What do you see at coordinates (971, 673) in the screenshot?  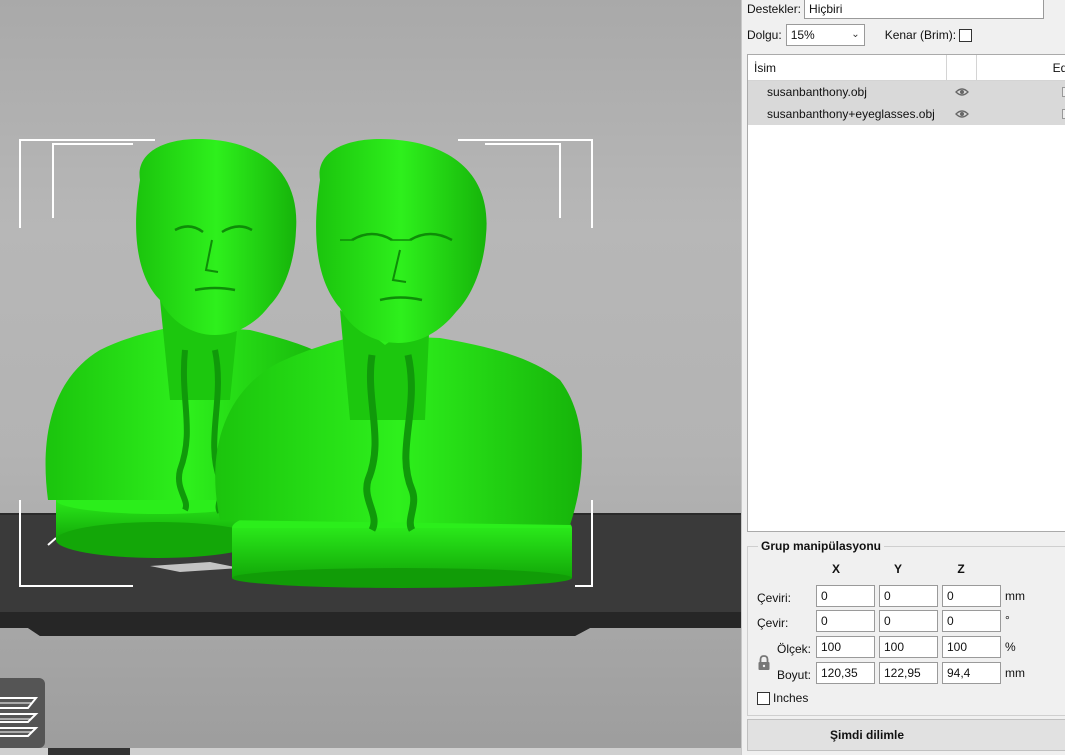 I see `size-z-input: 94,4` at bounding box center [971, 673].